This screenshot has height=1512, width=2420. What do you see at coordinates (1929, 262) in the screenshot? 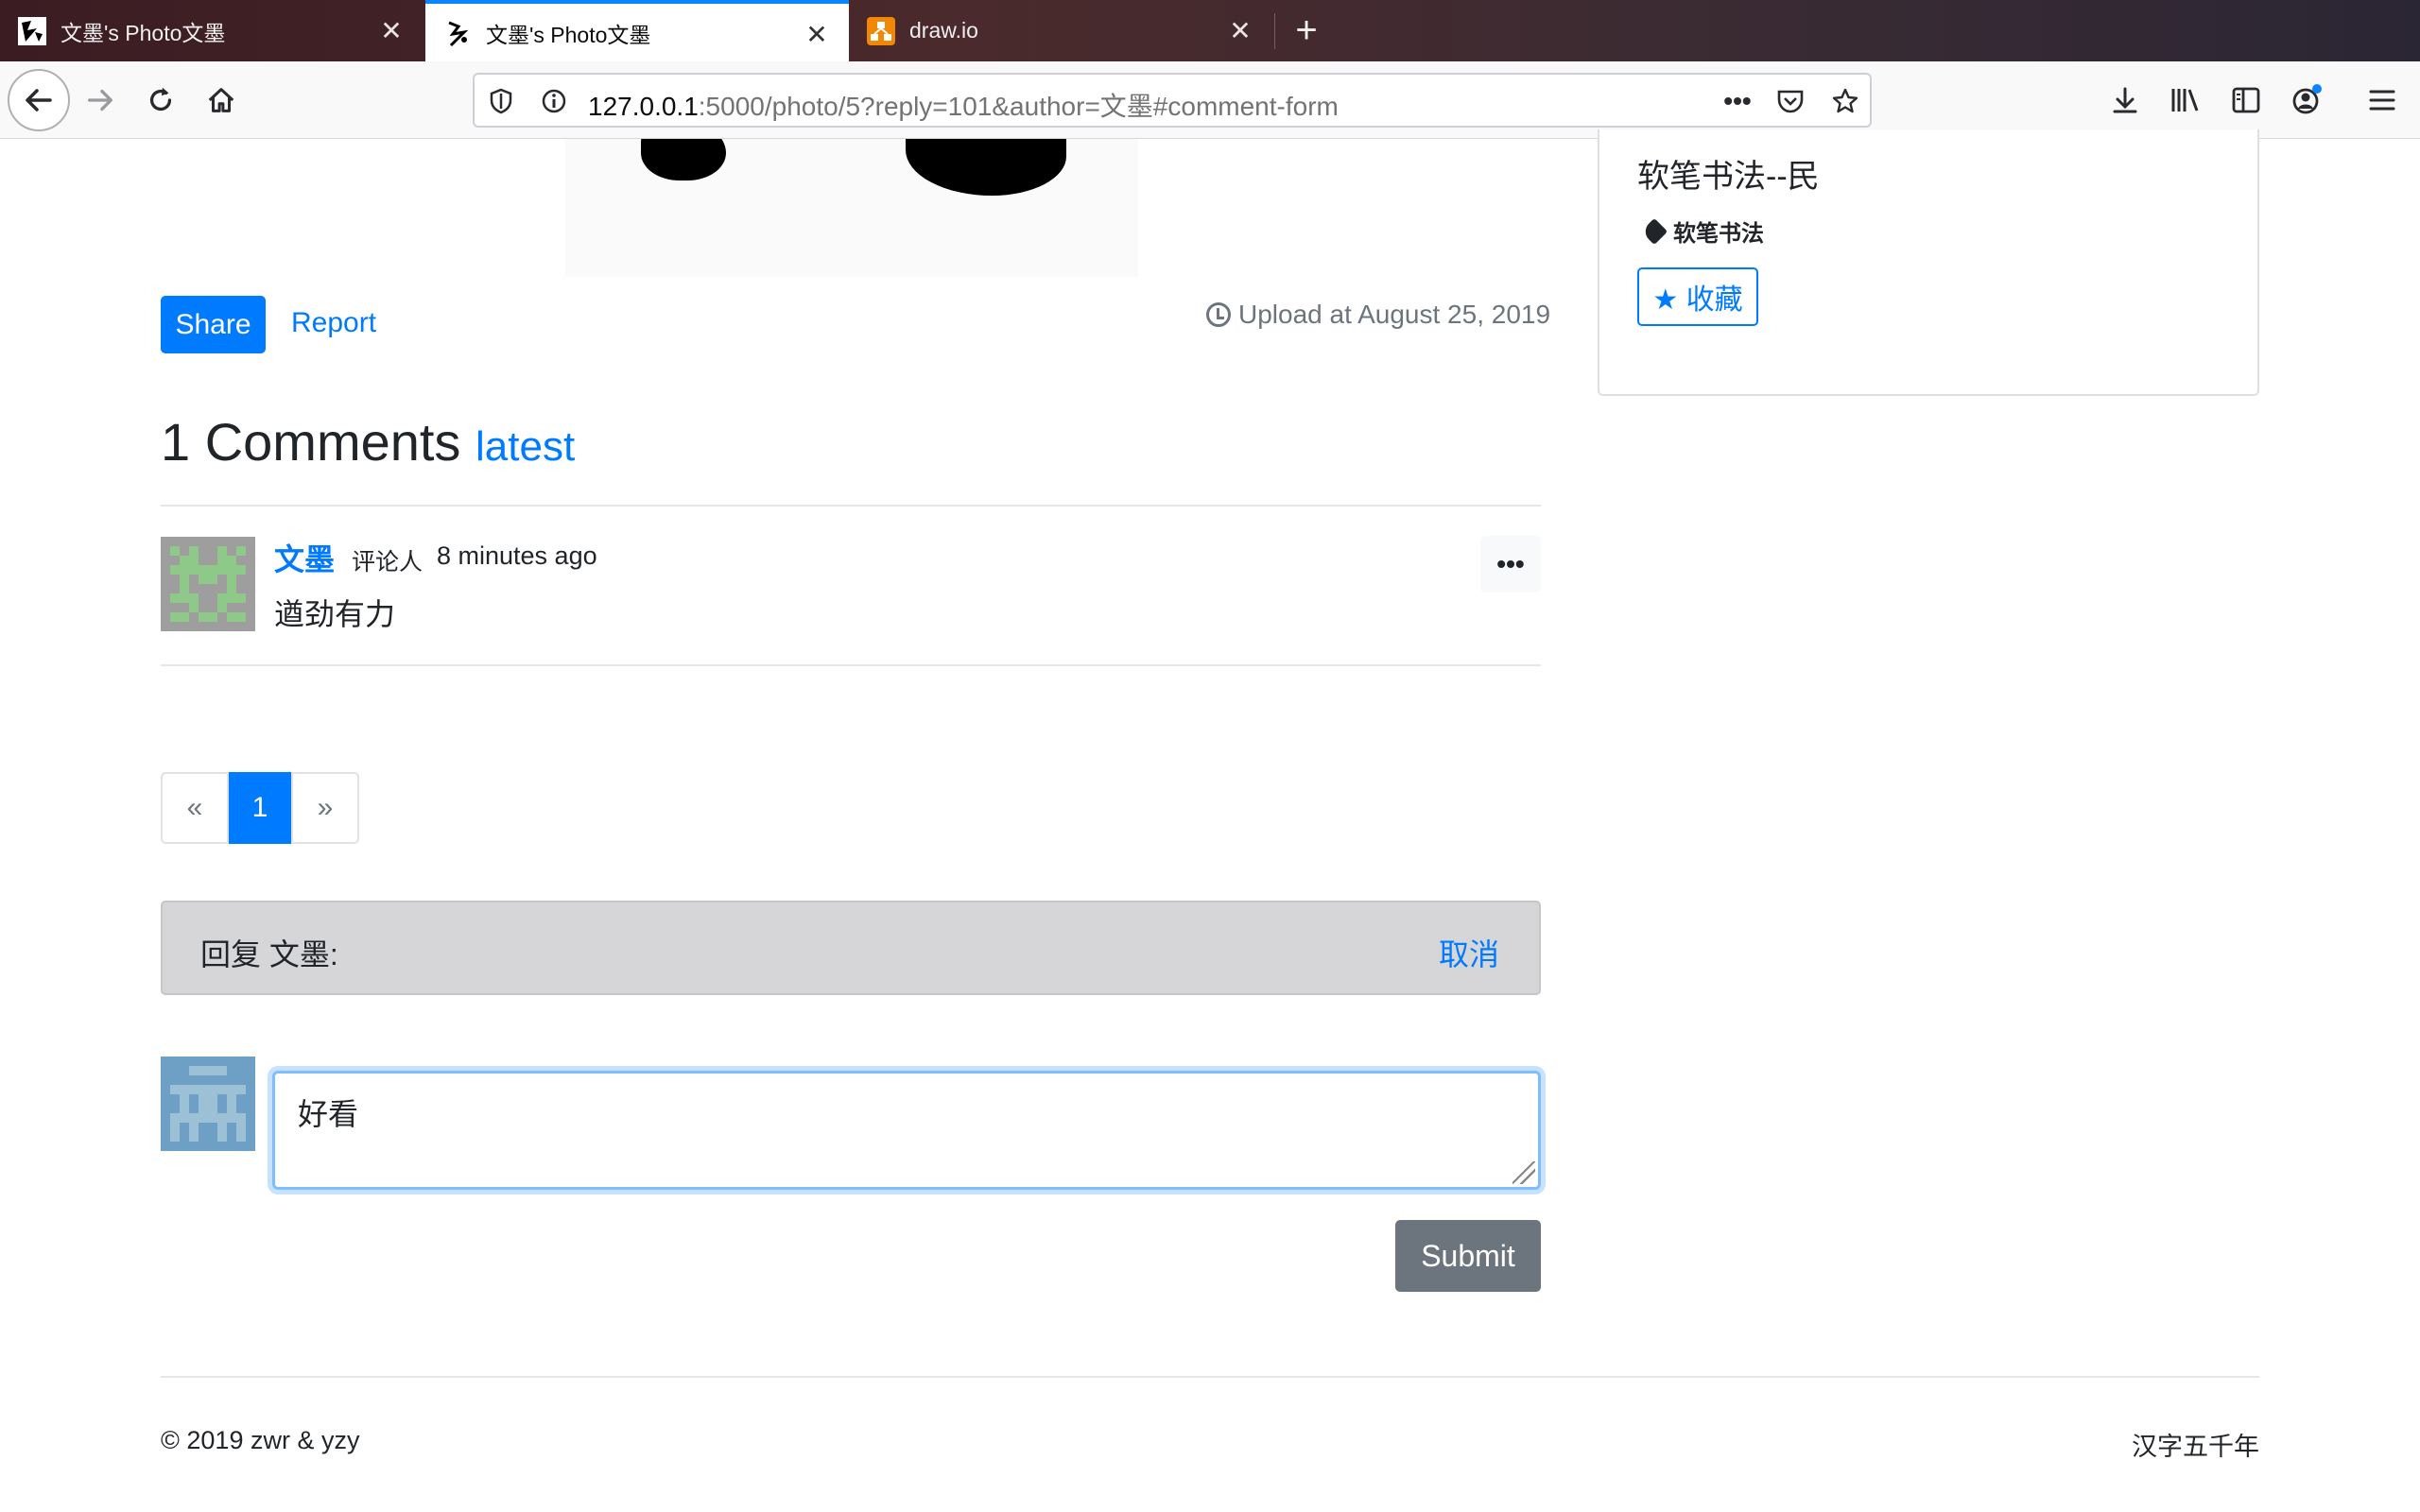
I see `photo-info-card: 软笔书法--民 软笔书法 ★ 收藏` at bounding box center [1929, 262].